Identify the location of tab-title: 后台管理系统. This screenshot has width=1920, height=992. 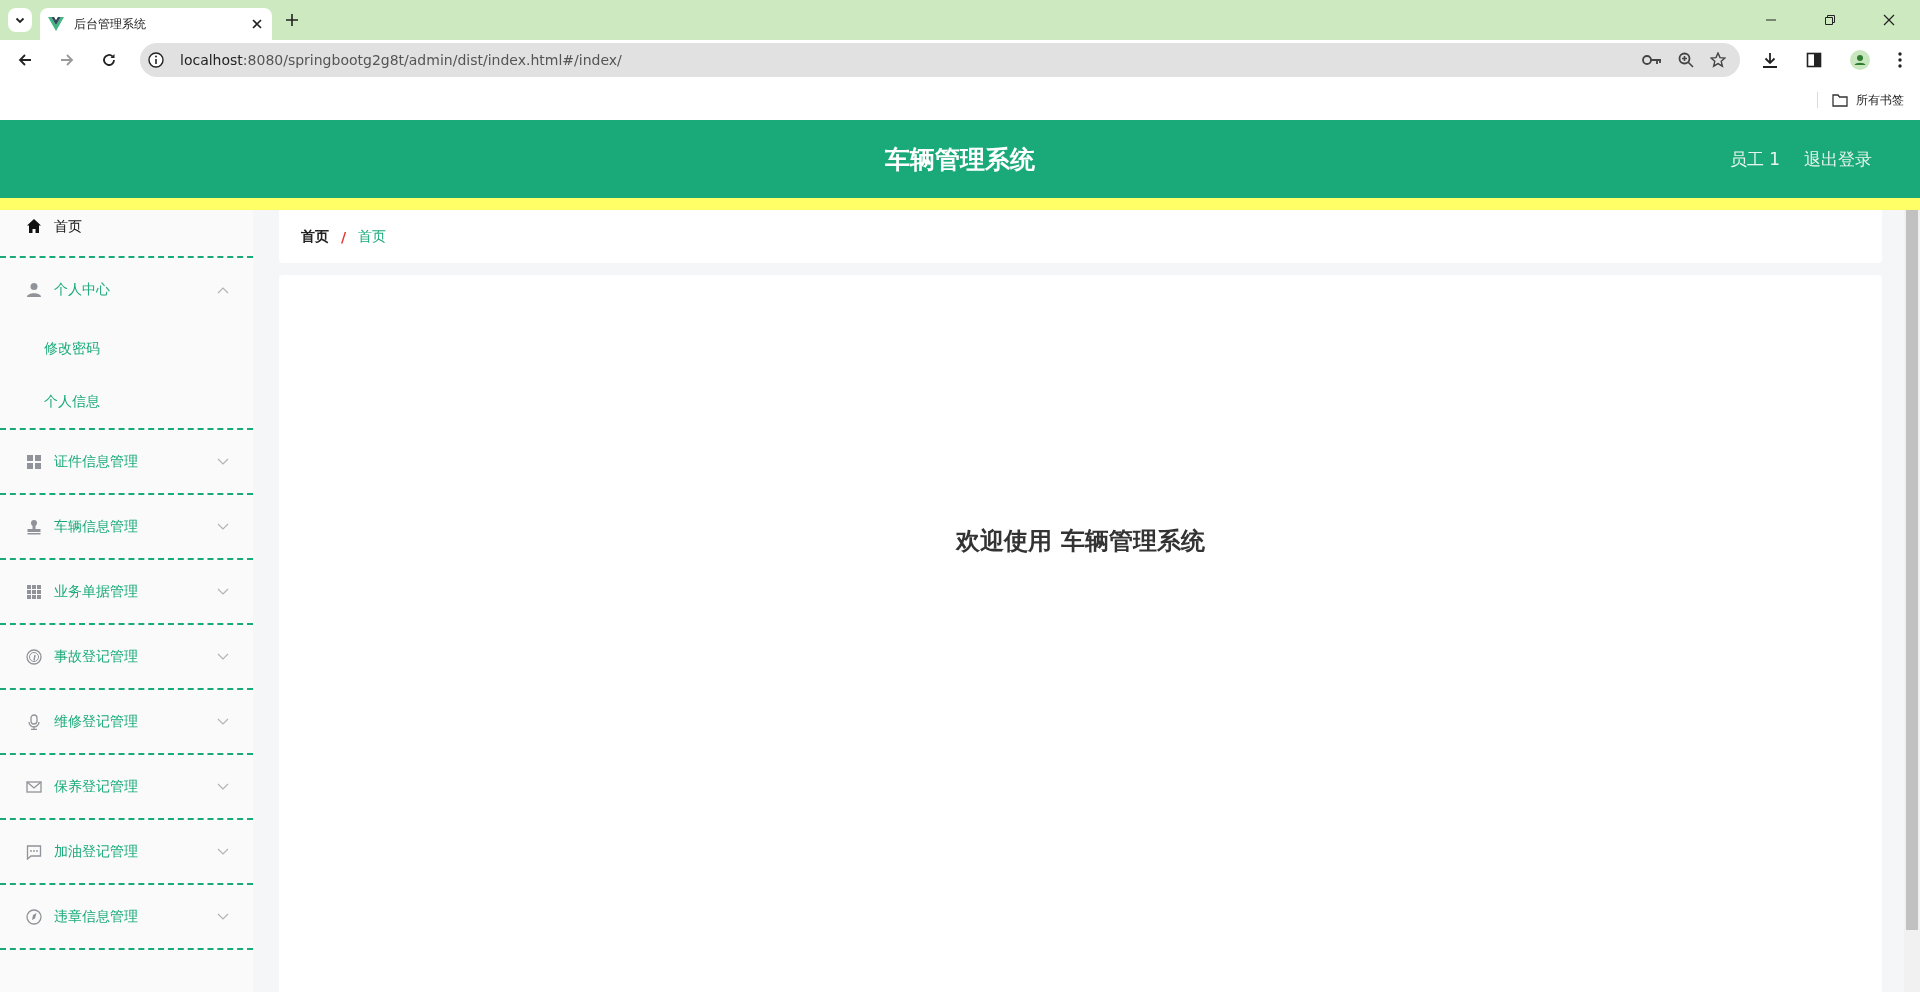
(110, 24).